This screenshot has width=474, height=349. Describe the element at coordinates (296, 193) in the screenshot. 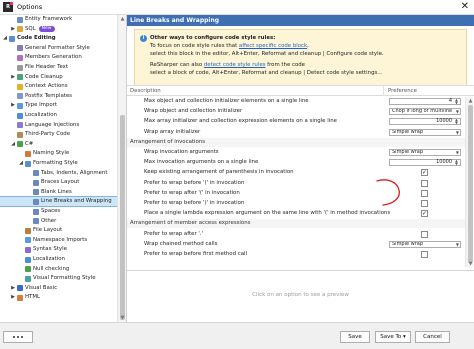

I see `option-row: Prefer to wrap after '(' in invocation` at that location.